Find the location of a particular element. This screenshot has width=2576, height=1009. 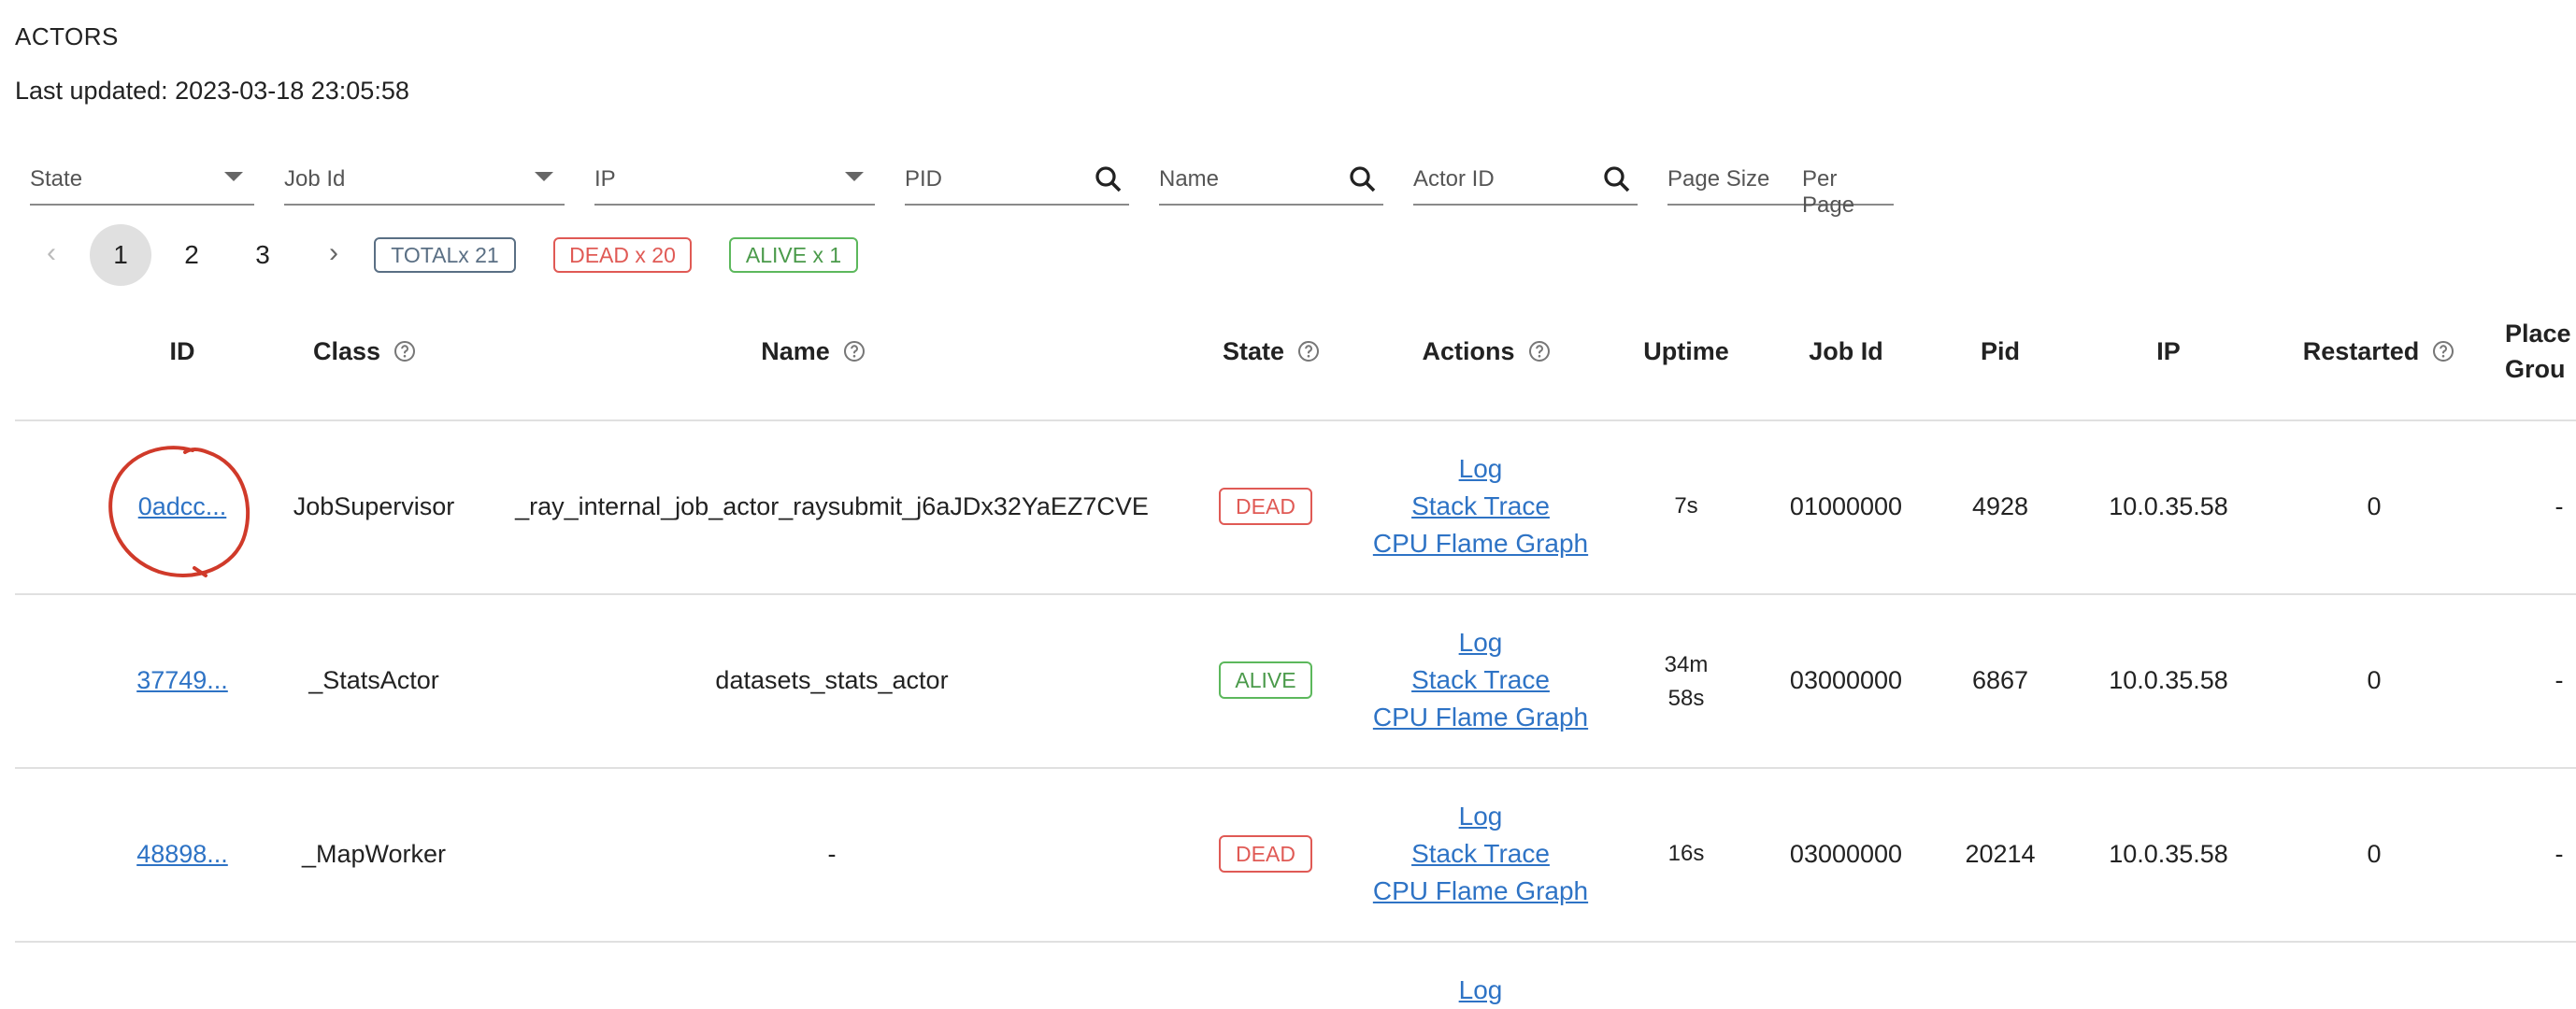

uptime-cell: 7s is located at coordinates (1686, 506).